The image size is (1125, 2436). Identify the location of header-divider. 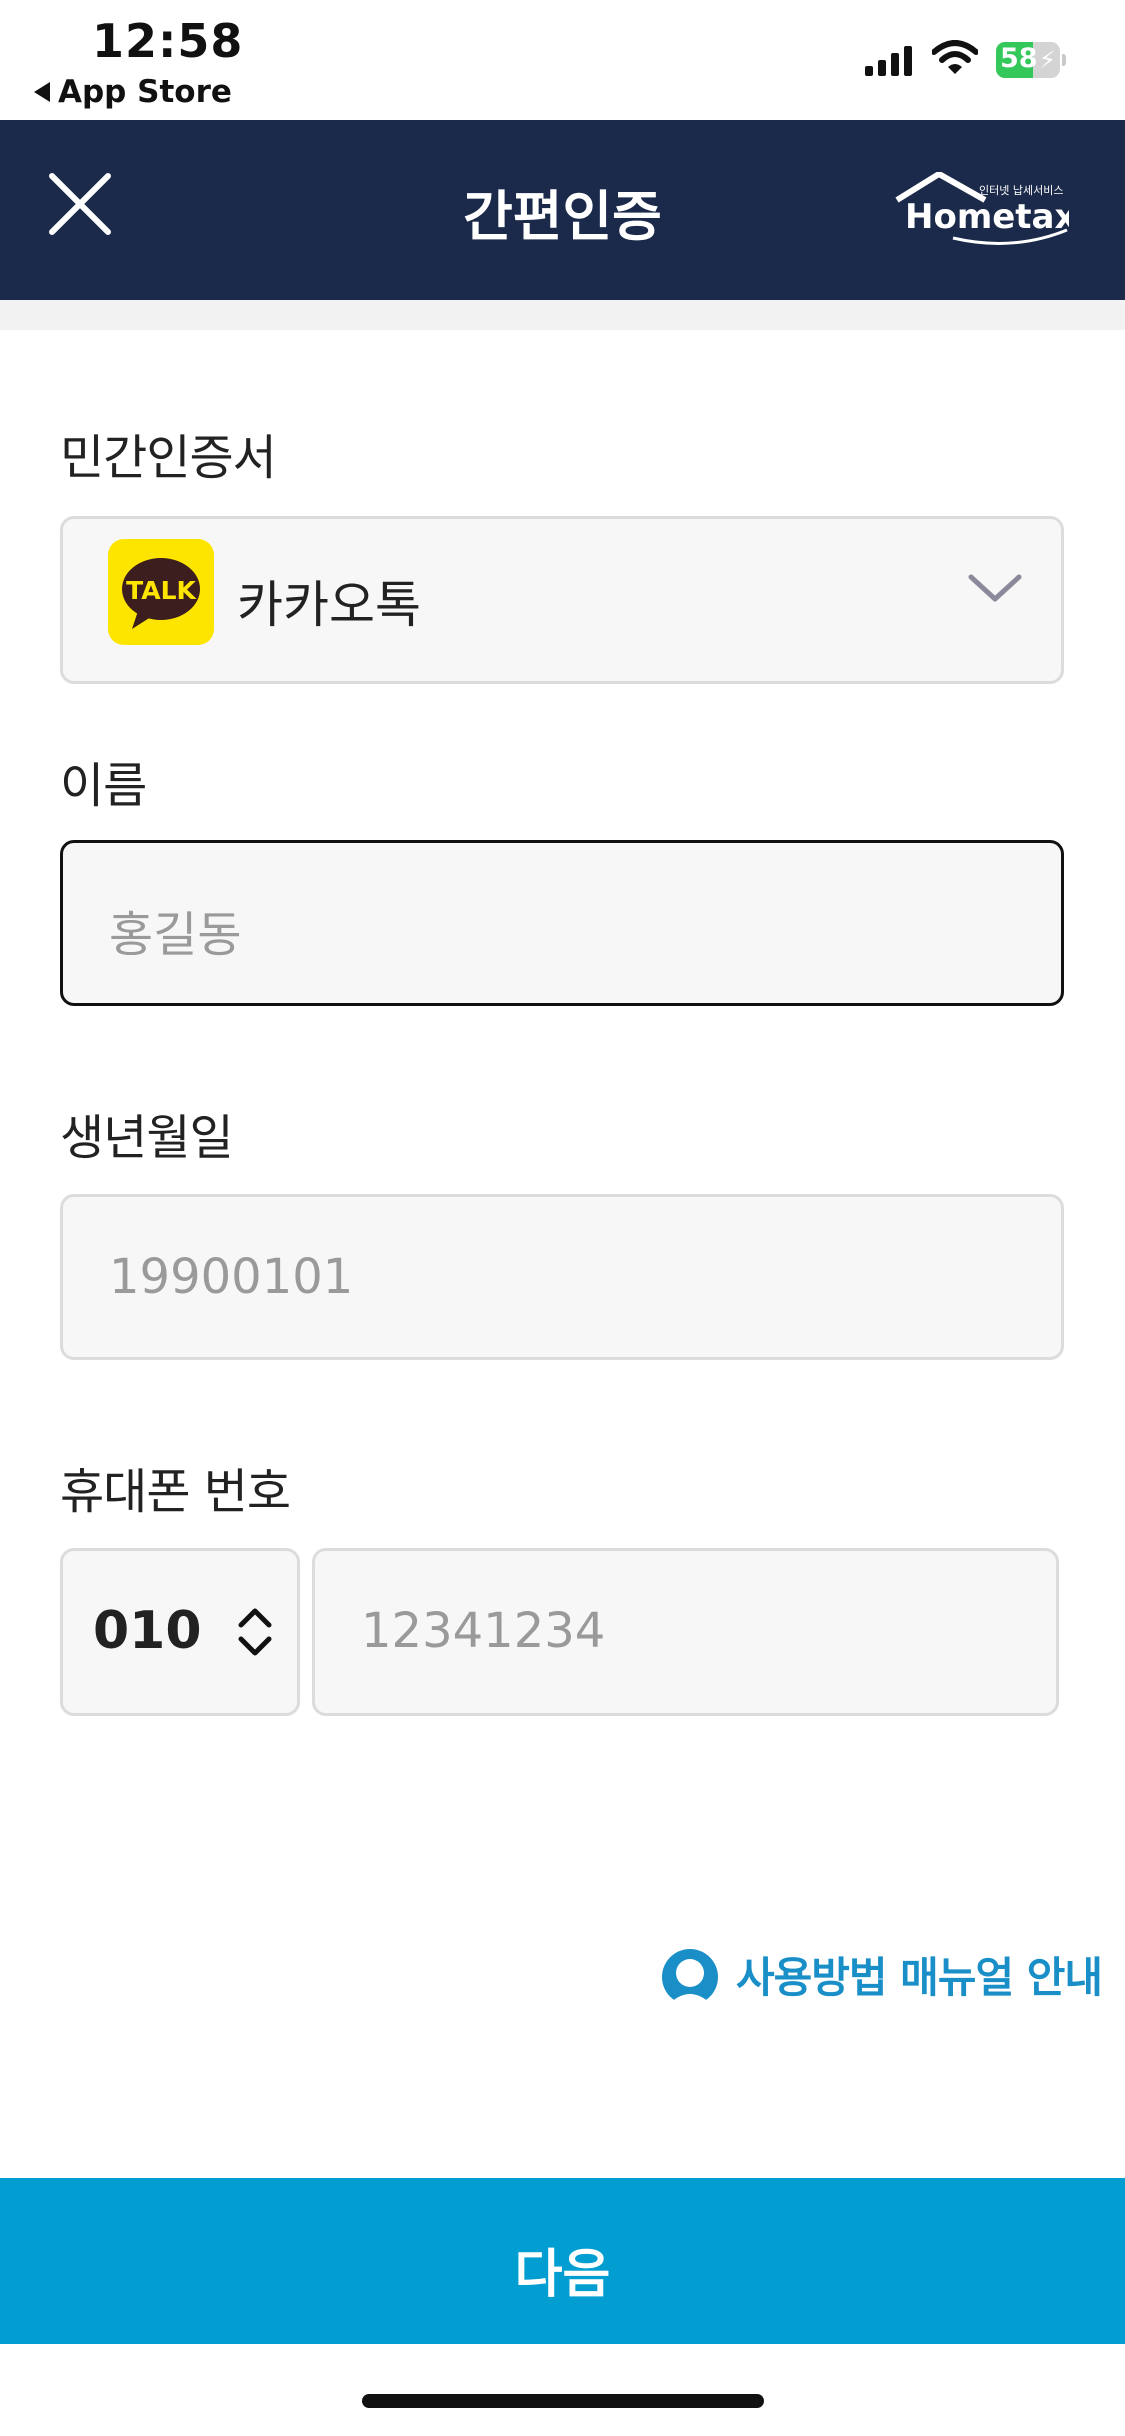
(562, 315).